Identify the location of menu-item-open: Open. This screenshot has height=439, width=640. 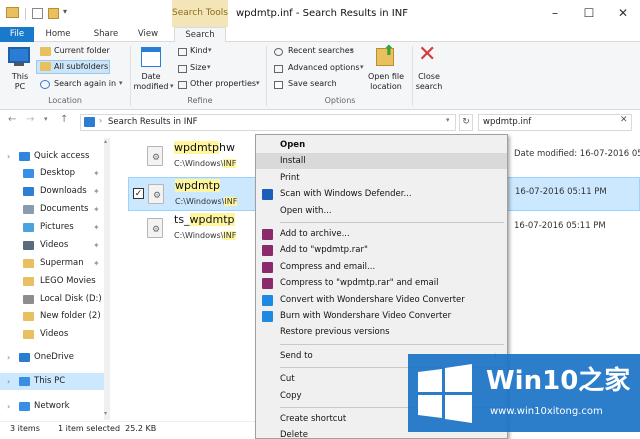
(381, 145).